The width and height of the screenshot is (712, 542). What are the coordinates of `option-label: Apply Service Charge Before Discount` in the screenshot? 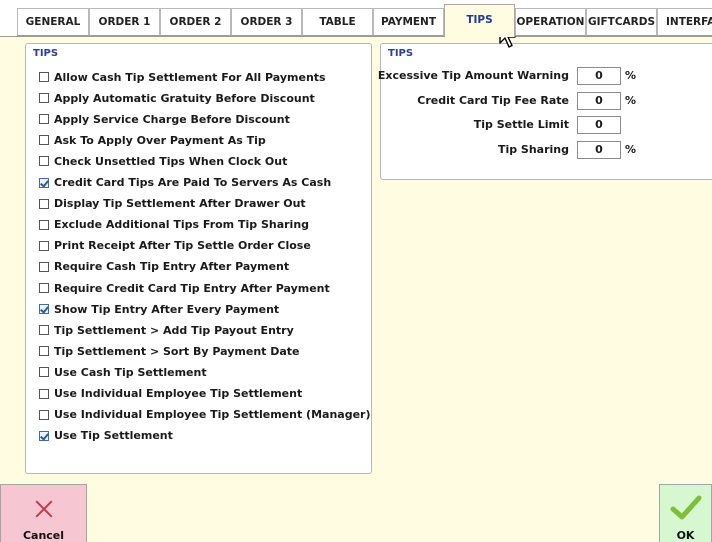 It's located at (172, 119).